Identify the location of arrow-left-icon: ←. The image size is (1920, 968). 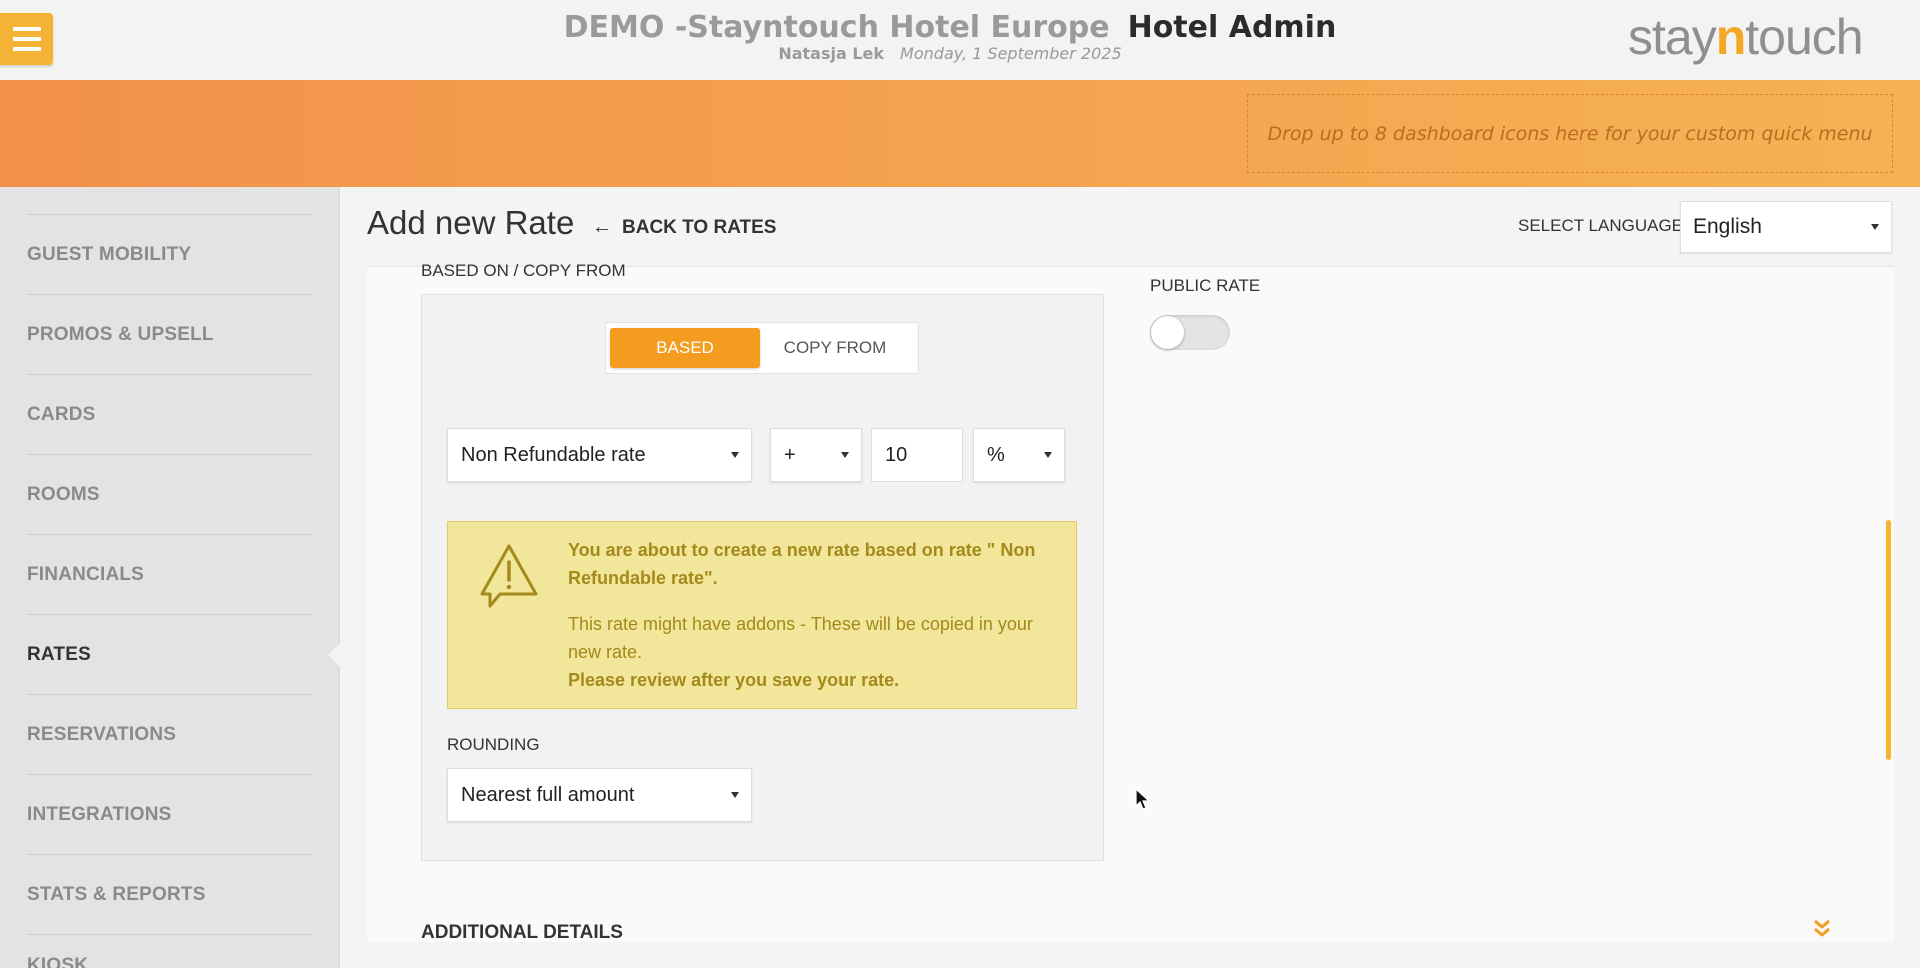
(602, 227).